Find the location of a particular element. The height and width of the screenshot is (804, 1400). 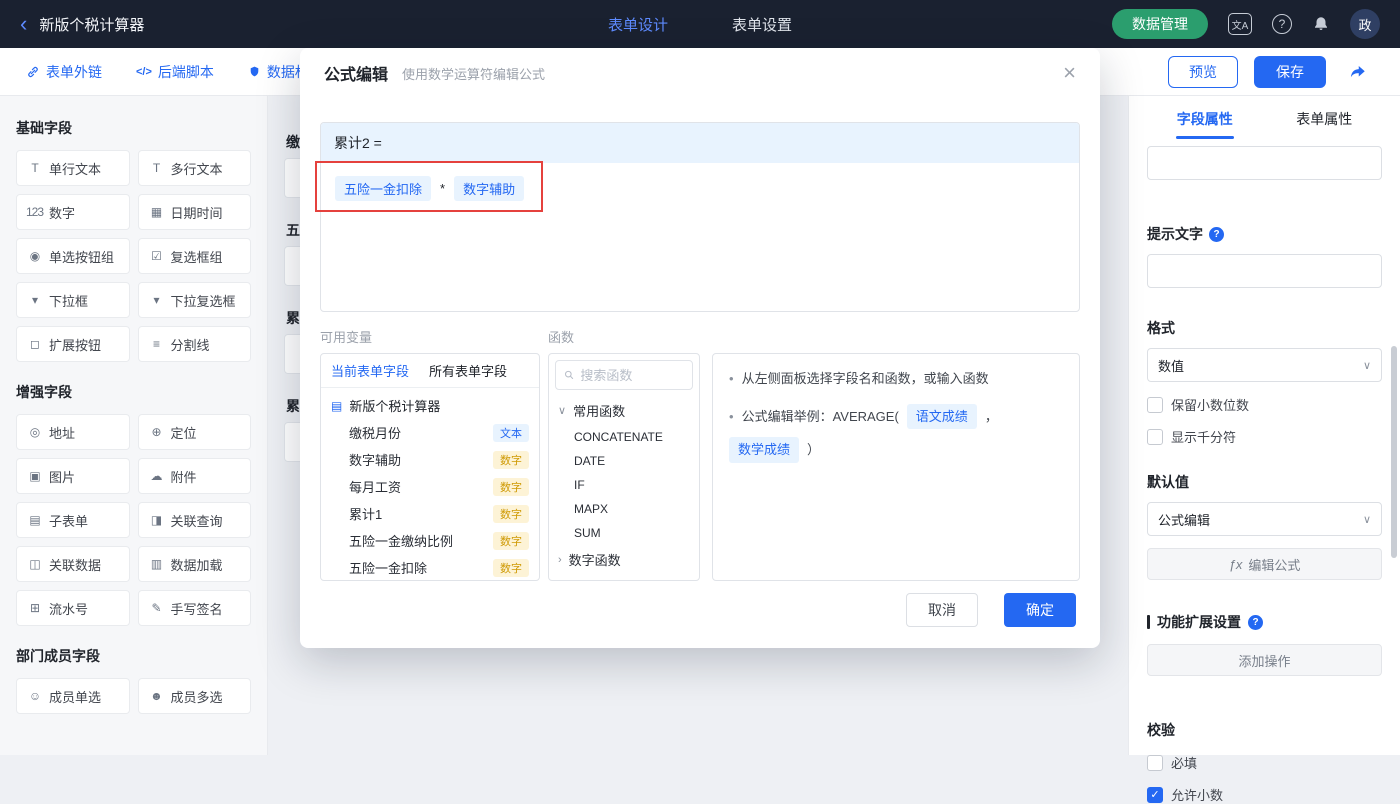

sidebar-item-datetime: ▦ 日期时间 is located at coordinates (194, 212).